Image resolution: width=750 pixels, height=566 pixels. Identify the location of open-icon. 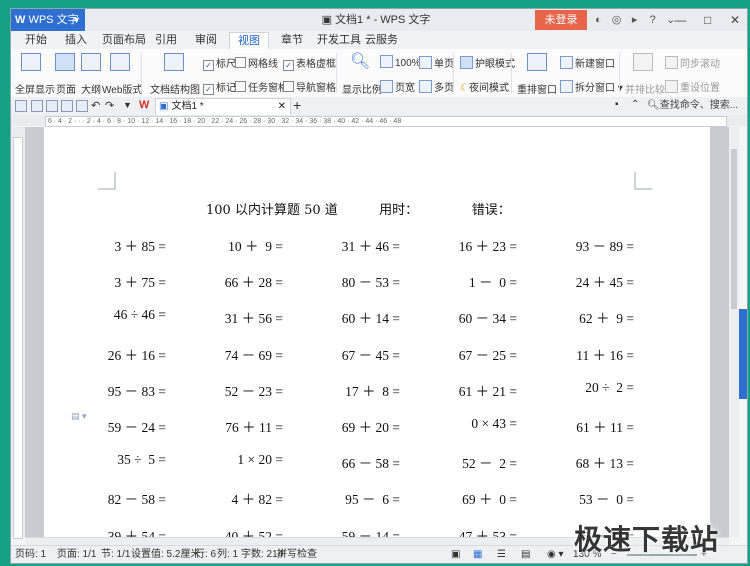
(21, 106).